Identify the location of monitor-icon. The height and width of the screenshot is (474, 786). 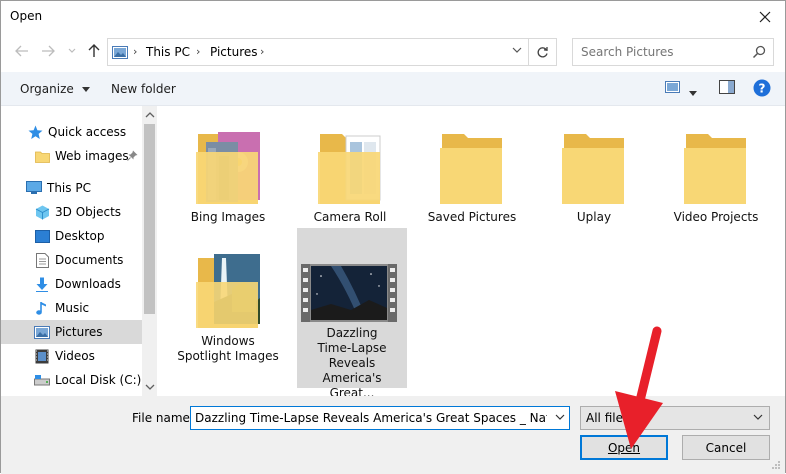
(34, 188).